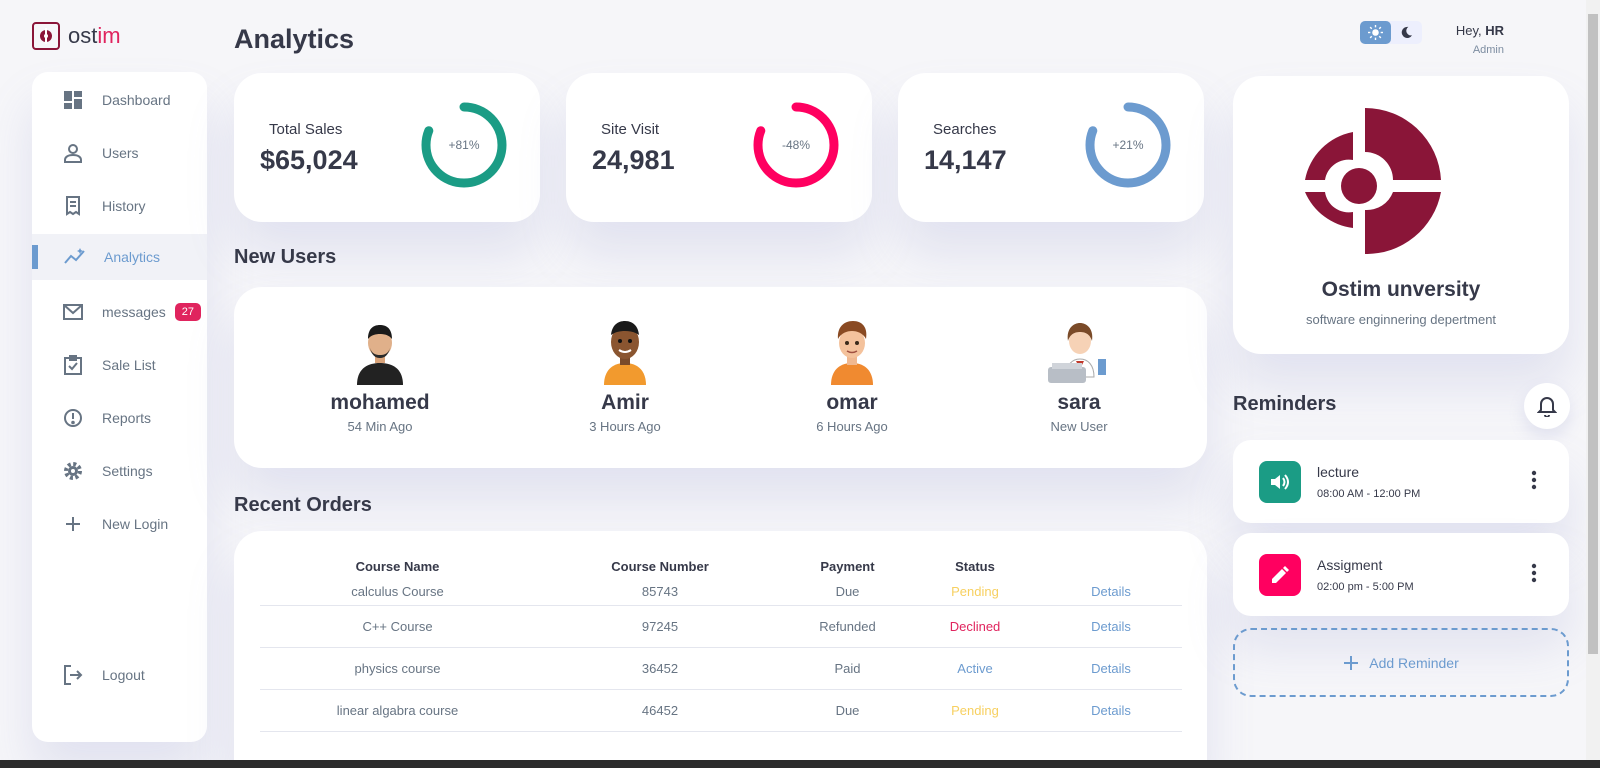 The image size is (1600, 768). I want to click on column-header, so click(1111, 566).